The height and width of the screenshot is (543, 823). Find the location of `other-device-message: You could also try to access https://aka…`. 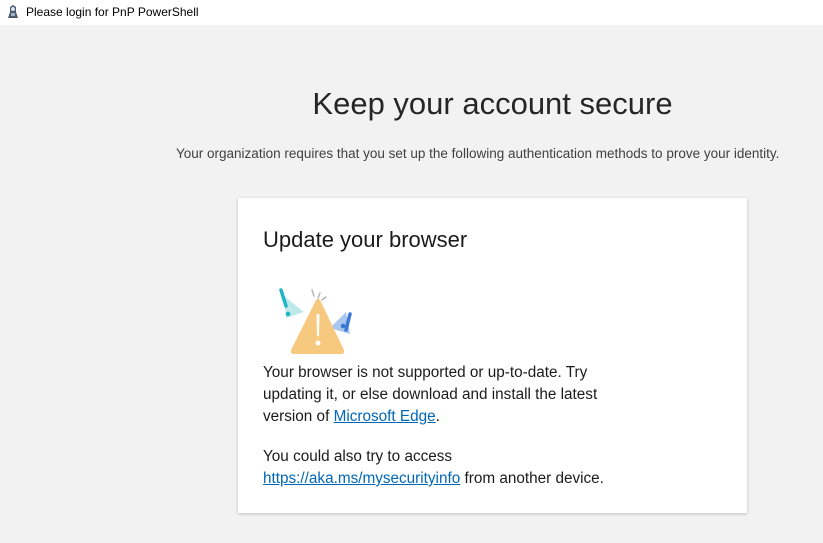

other-device-message: You could also try to access https://aka… is located at coordinates (443, 468).